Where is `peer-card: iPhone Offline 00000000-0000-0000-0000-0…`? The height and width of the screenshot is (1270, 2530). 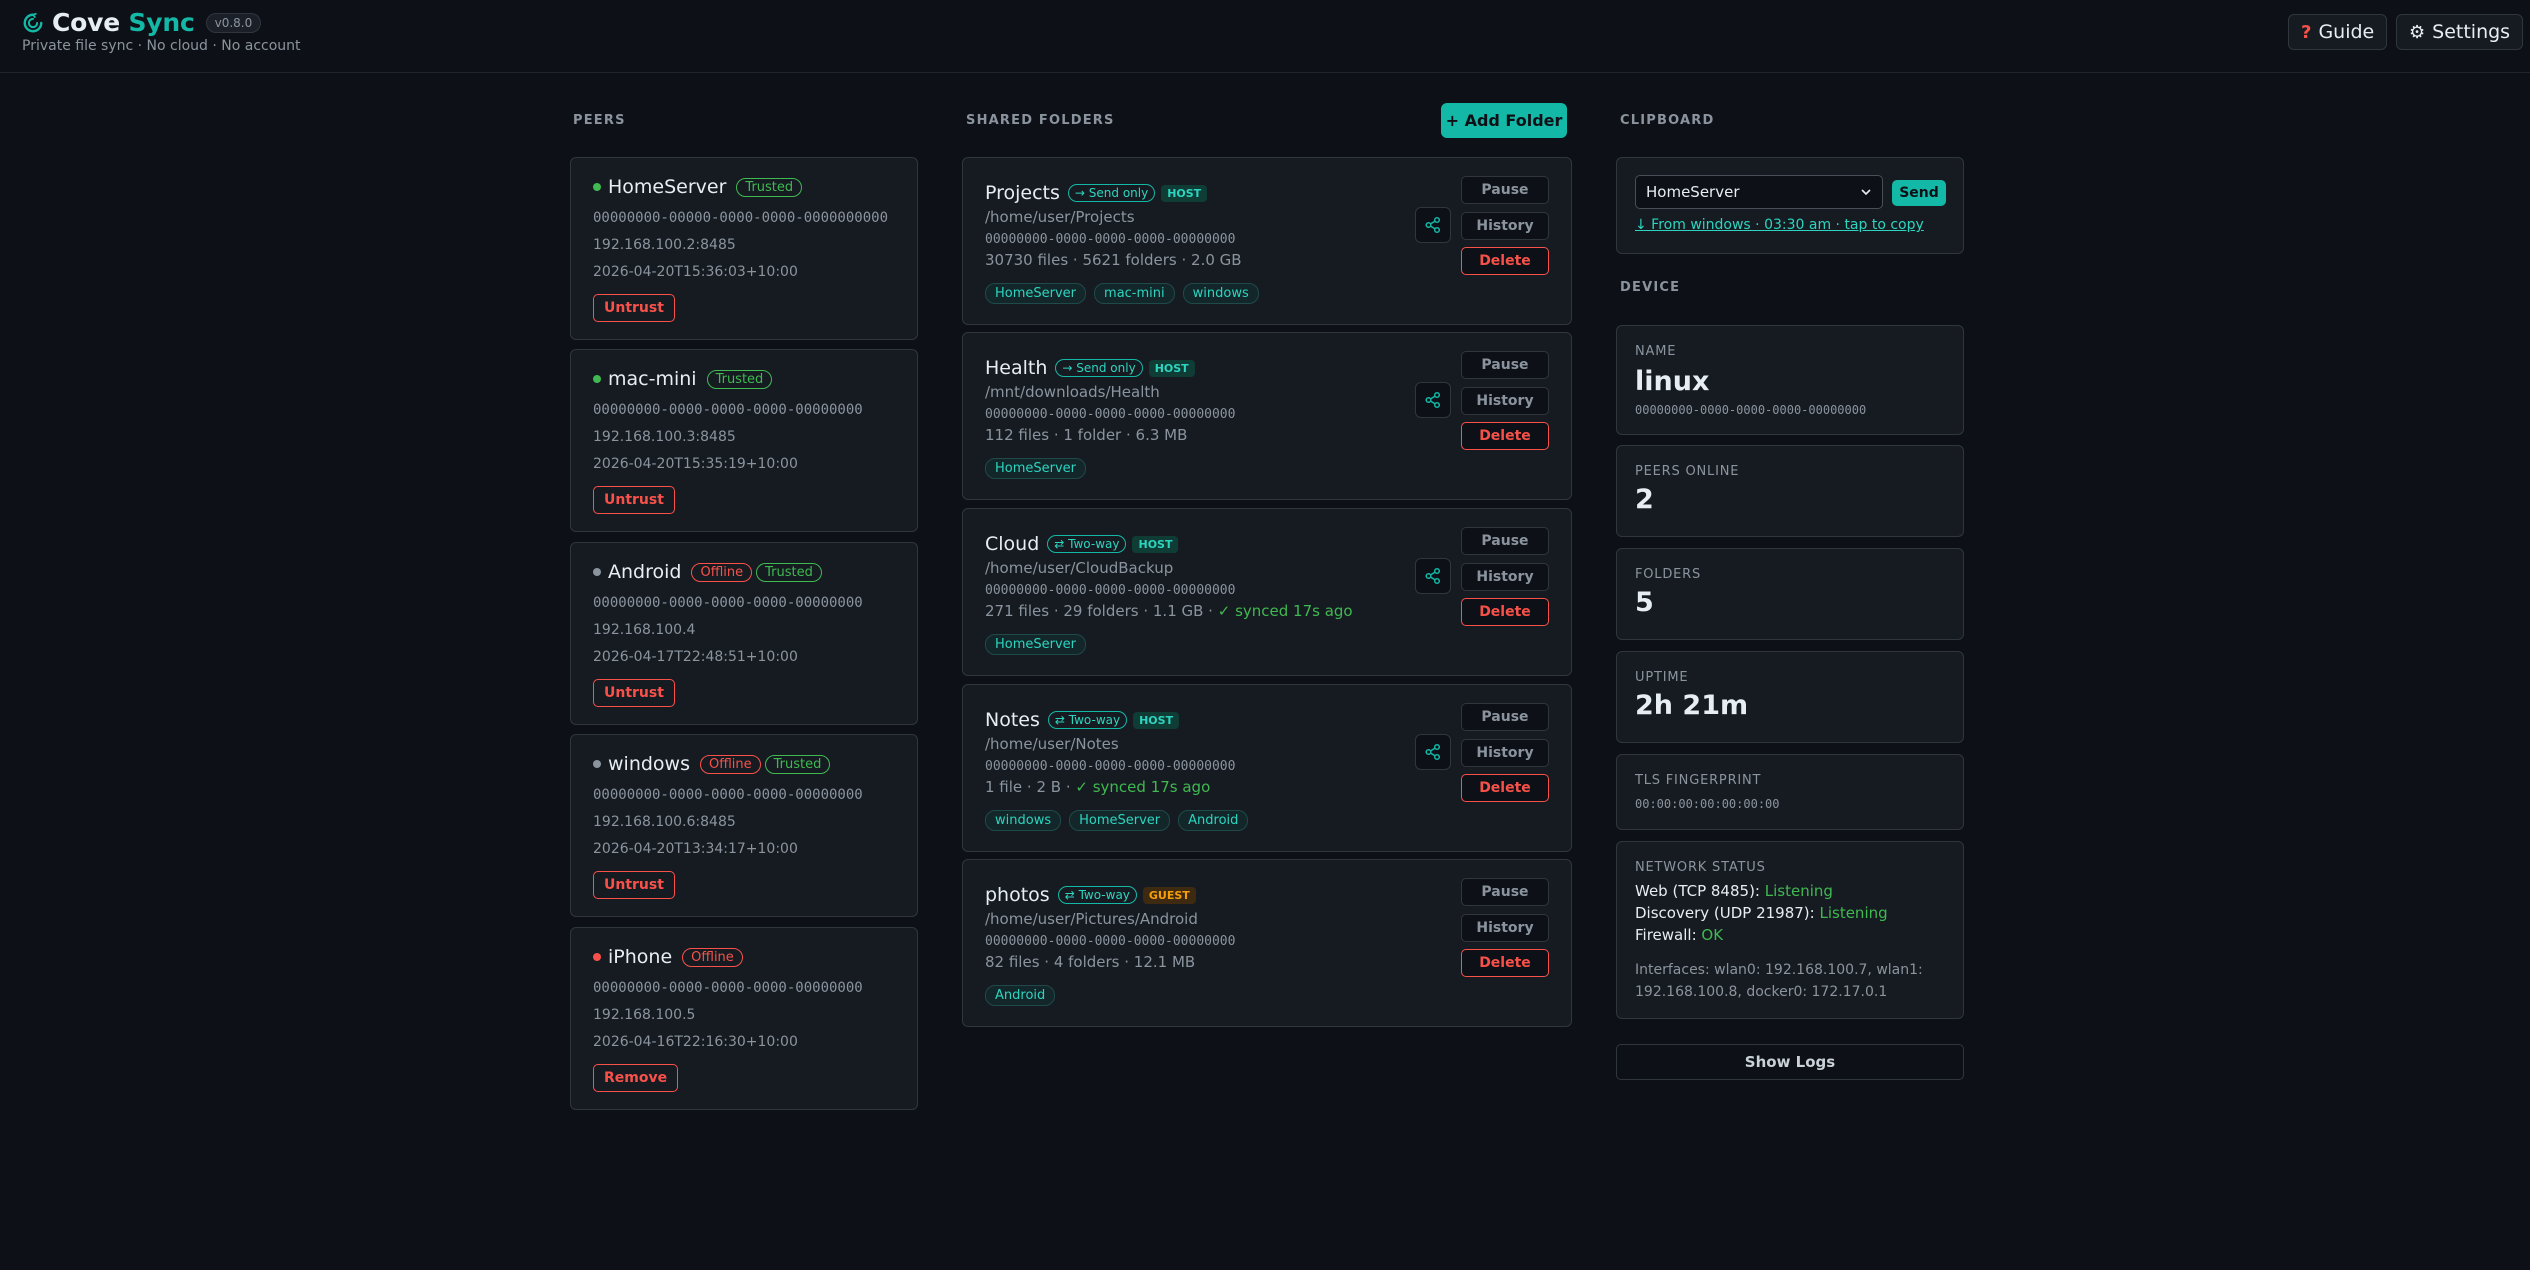 peer-card: iPhone Offline 00000000-0000-0000-0000-0… is located at coordinates (744, 1018).